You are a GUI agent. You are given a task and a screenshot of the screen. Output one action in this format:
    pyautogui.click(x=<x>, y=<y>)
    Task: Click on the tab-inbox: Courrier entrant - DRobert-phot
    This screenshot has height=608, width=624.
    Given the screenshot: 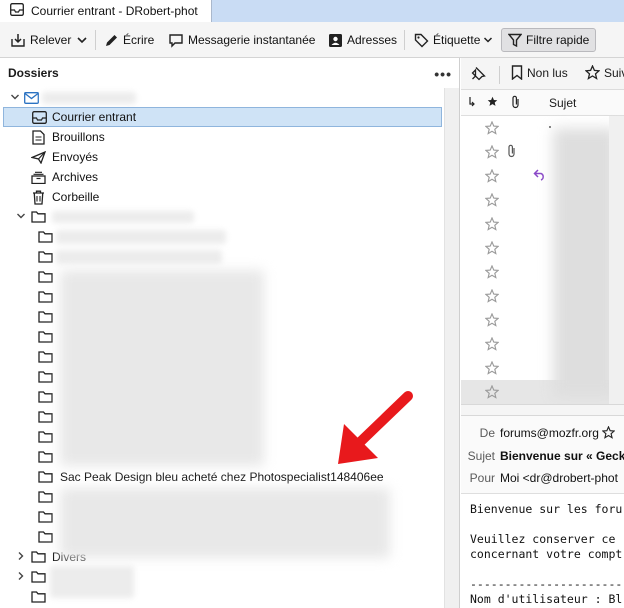 What is the action you would take?
    pyautogui.click(x=106, y=11)
    